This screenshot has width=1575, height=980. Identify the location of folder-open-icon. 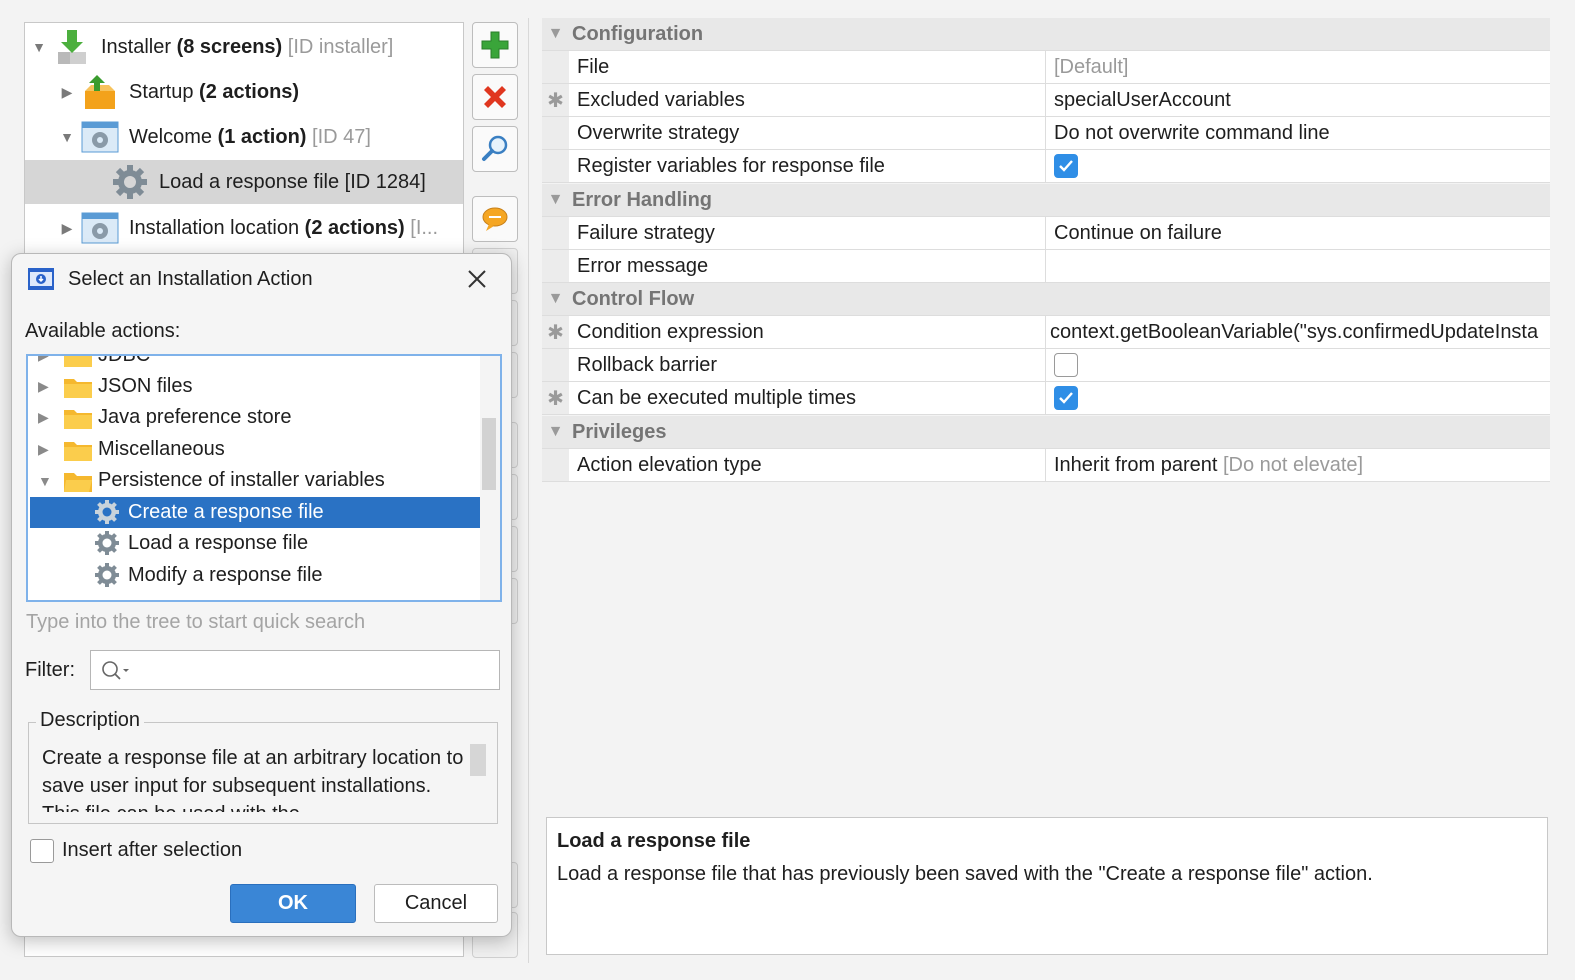
(78, 482).